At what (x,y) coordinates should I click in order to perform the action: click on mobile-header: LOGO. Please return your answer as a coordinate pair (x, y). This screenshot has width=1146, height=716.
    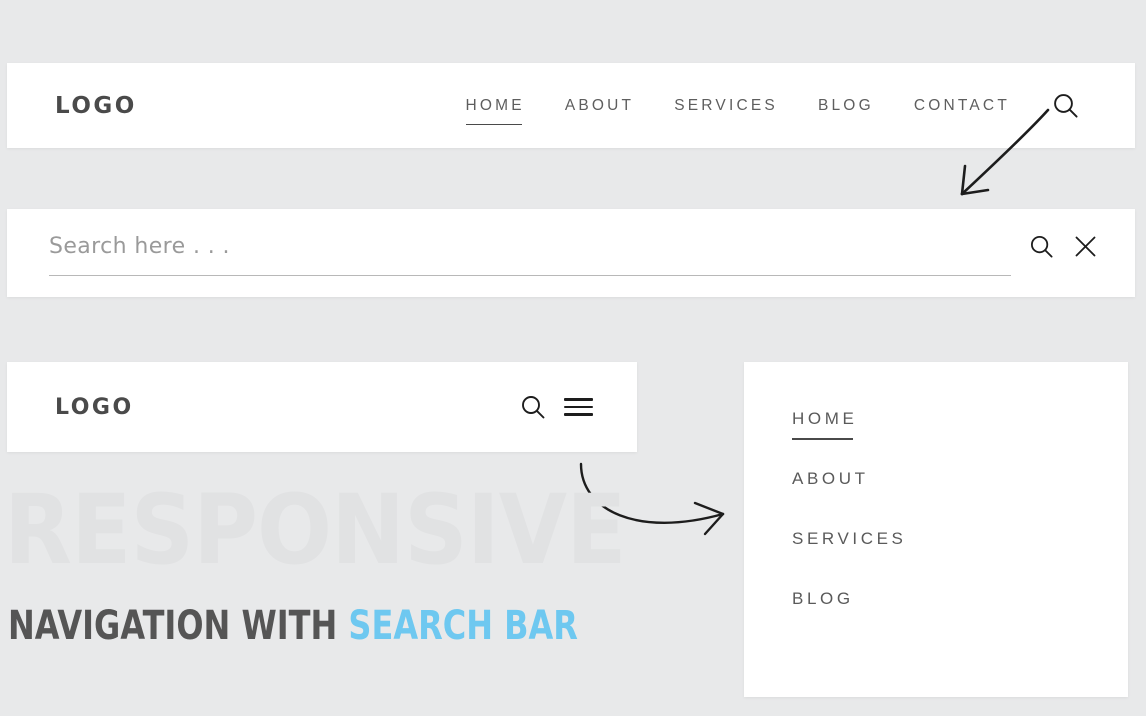
    Looking at the image, I should click on (322, 407).